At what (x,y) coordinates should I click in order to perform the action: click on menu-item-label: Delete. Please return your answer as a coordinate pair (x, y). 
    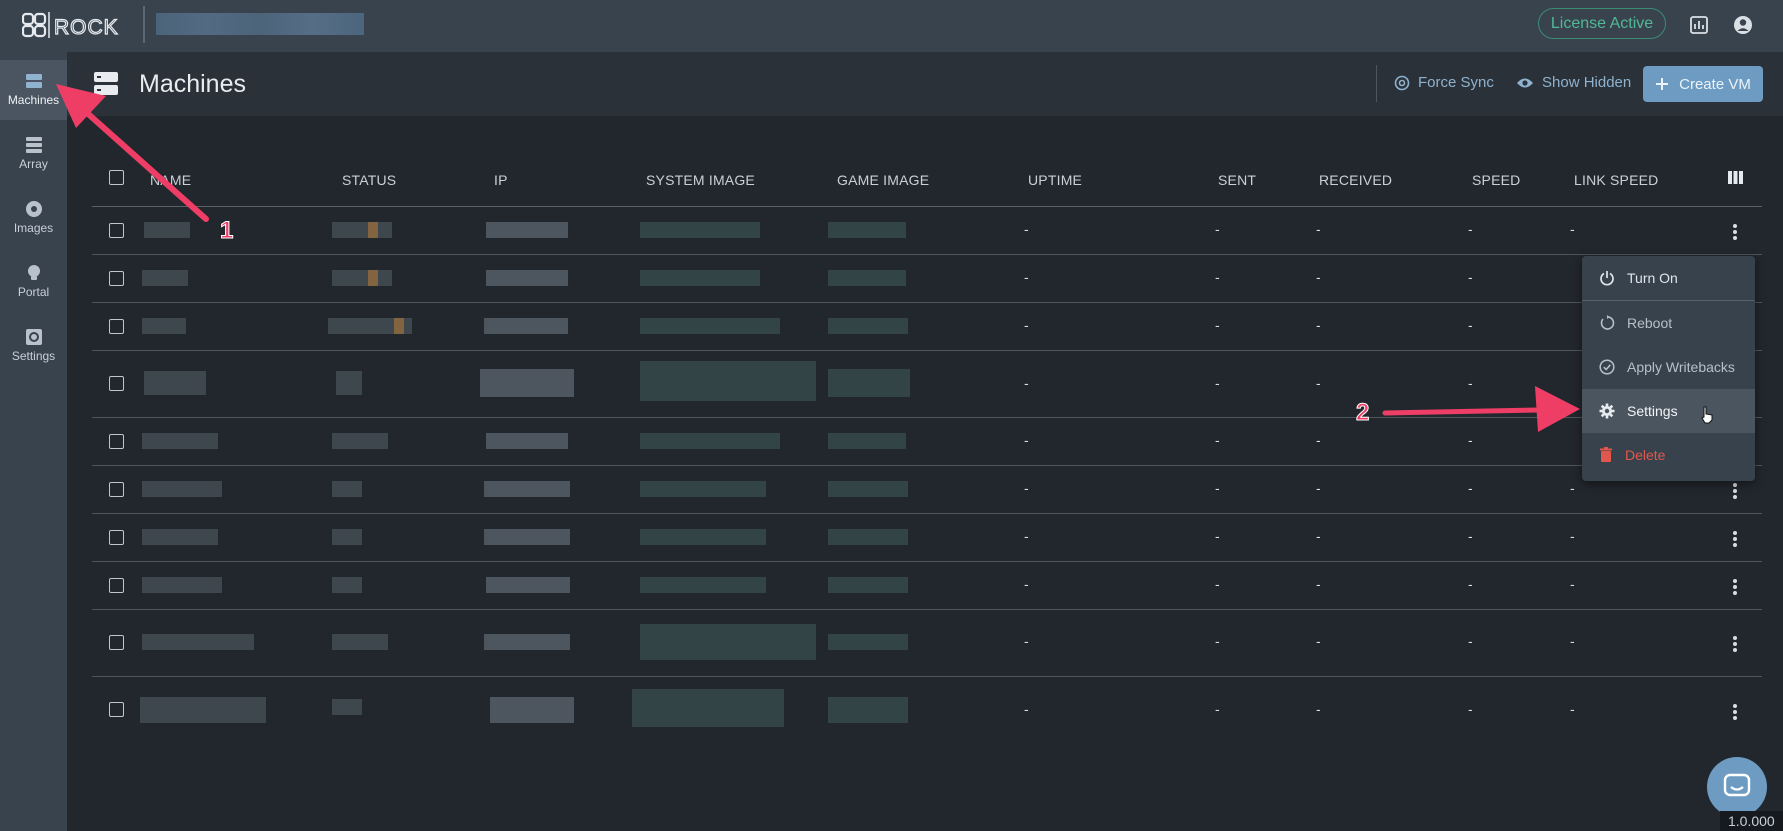
    Looking at the image, I should click on (1645, 455).